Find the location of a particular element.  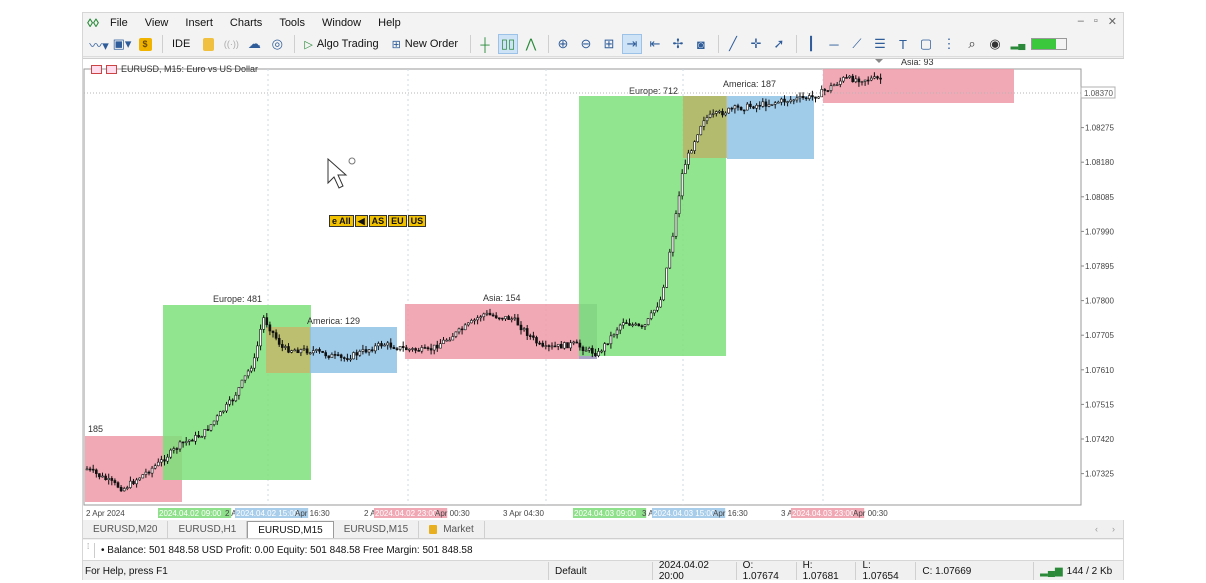

line-chart-icon: ⋀ is located at coordinates (531, 44).